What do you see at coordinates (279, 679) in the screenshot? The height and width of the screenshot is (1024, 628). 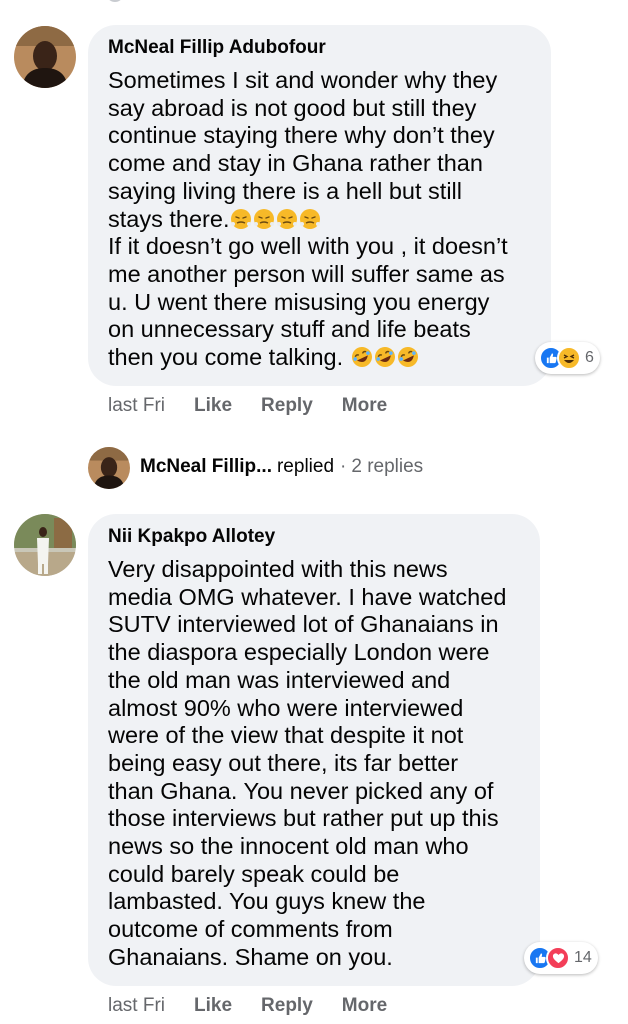 I see `comment-text-line: the old man was interviewed and` at bounding box center [279, 679].